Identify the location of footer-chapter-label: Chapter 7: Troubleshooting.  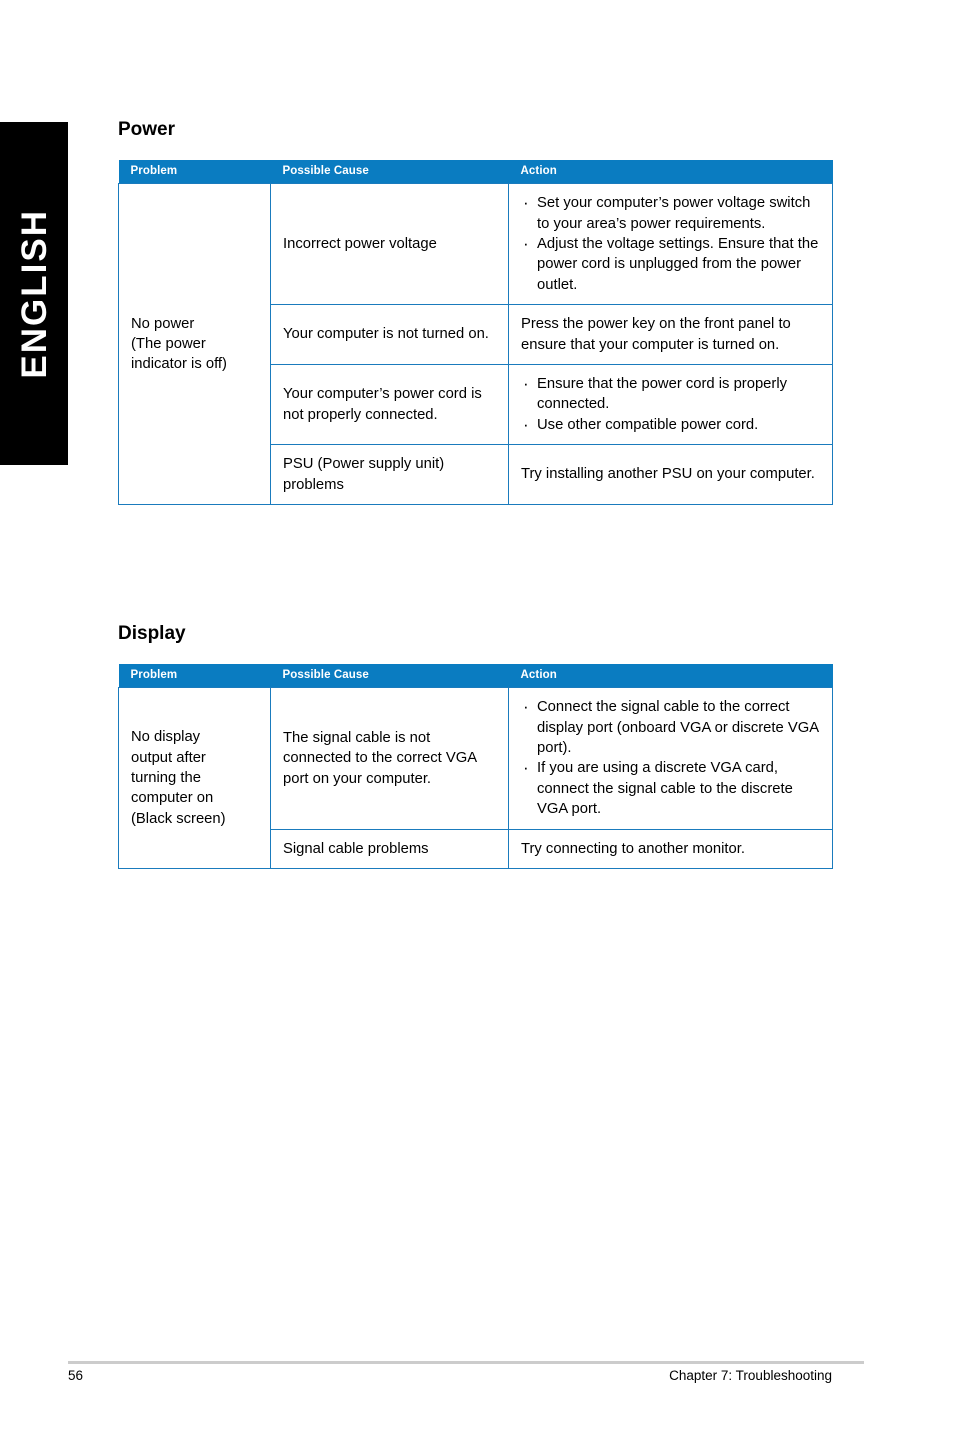
(750, 1375).